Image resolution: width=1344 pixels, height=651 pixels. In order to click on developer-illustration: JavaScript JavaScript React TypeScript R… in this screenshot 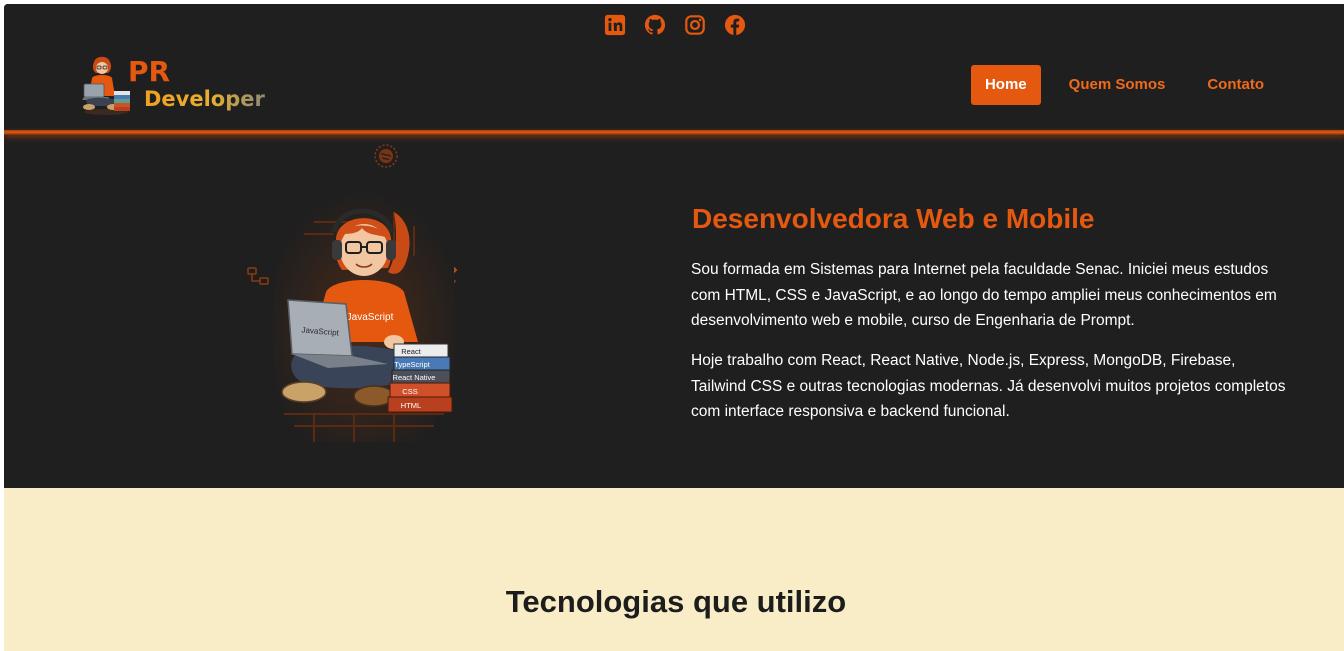, I will do `click(364, 317)`.